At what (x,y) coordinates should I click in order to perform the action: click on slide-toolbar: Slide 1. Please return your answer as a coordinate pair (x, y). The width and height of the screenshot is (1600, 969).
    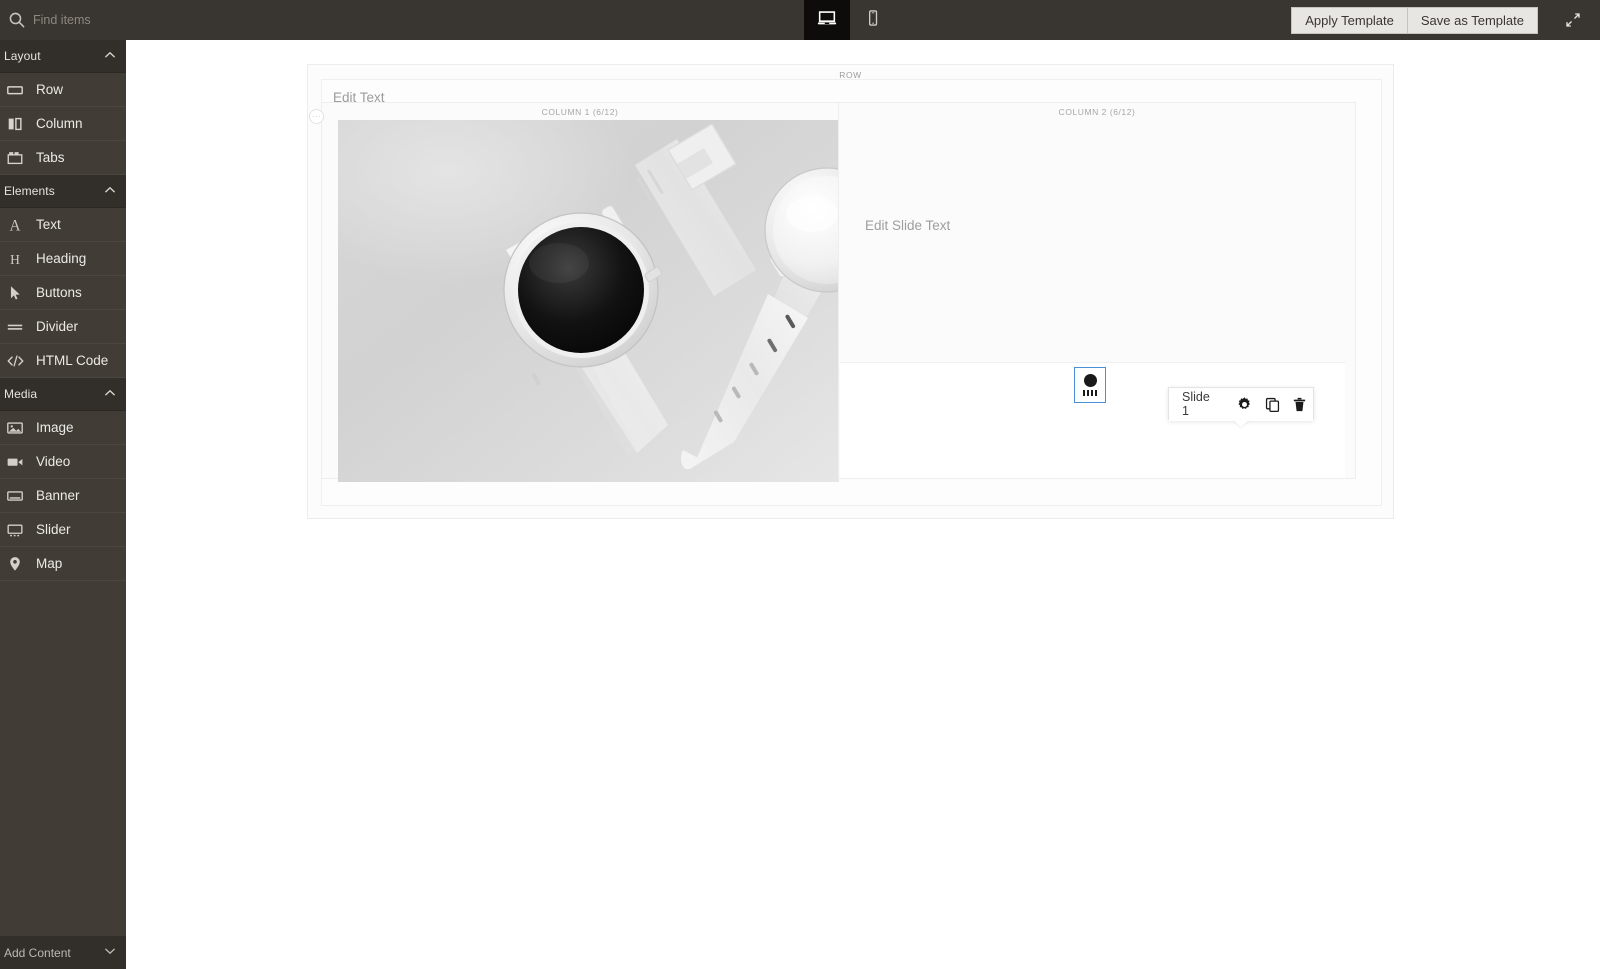
    Looking at the image, I should click on (1241, 404).